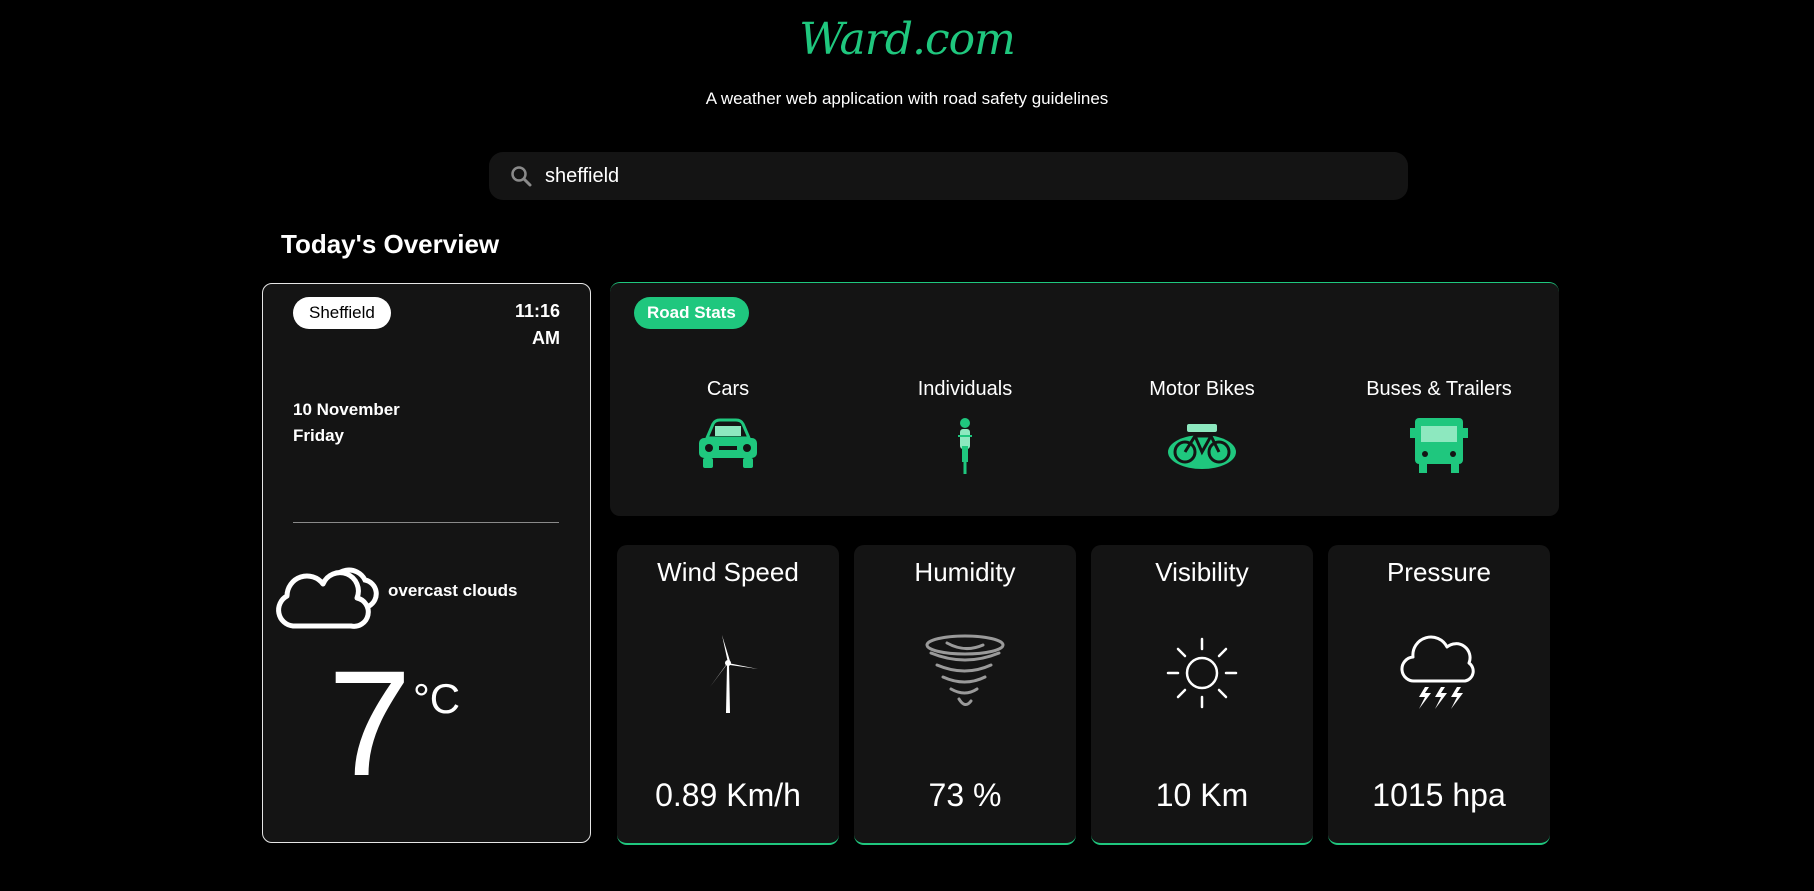 This screenshot has height=891, width=1814. Describe the element at coordinates (965, 670) in the screenshot. I see `tornado-icon` at that location.